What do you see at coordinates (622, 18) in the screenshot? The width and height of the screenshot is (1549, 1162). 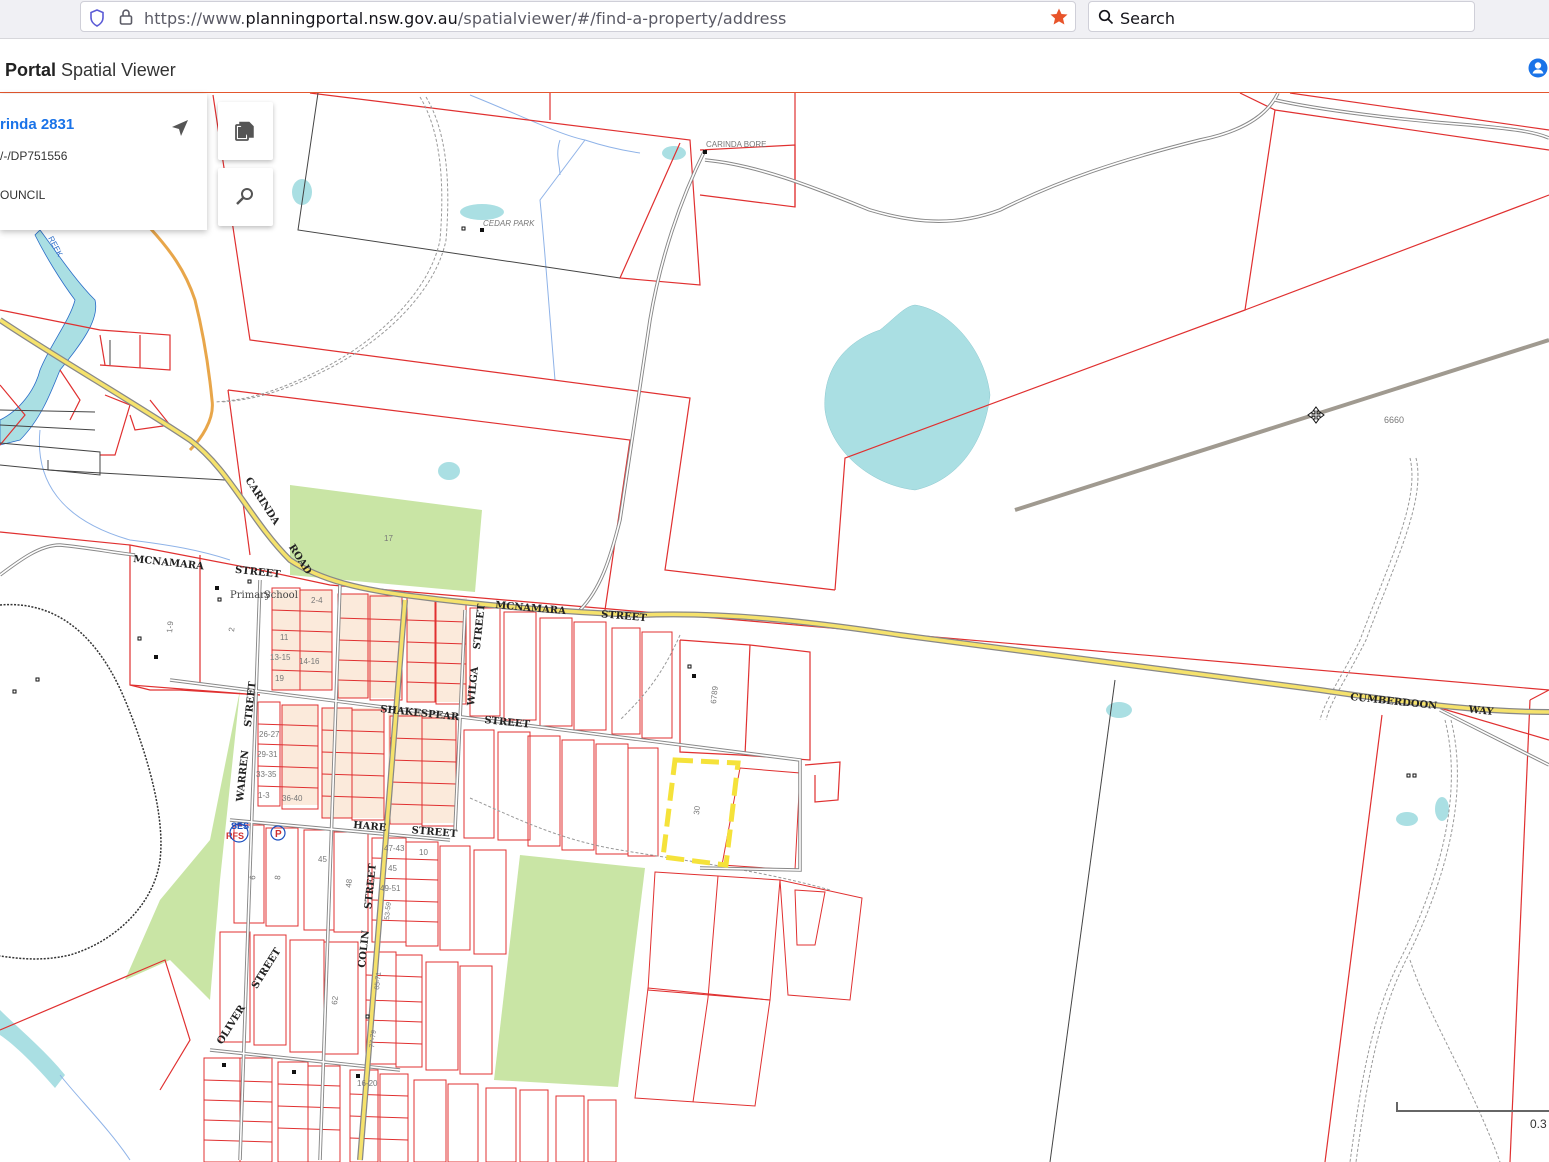 I see `url-path: /spatialviewer/#/find-a-property/address` at bounding box center [622, 18].